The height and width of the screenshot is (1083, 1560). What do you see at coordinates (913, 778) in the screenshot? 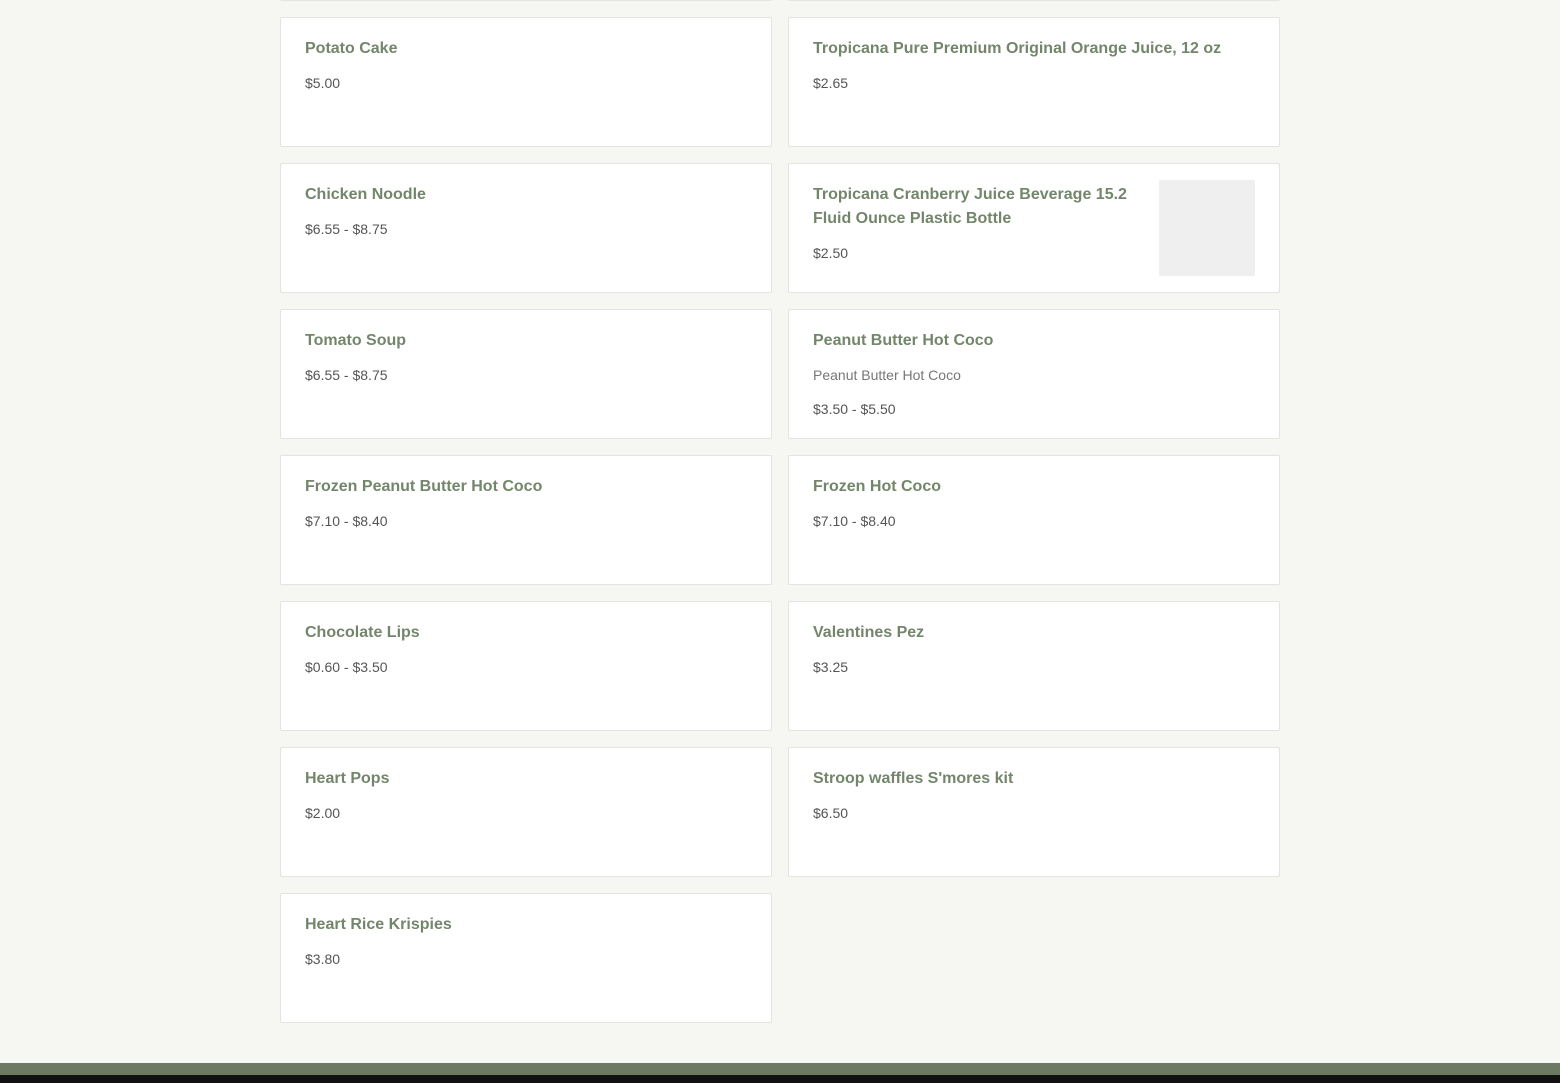
I see `menu-item-title: Stroop waffles S'mores kit` at bounding box center [913, 778].